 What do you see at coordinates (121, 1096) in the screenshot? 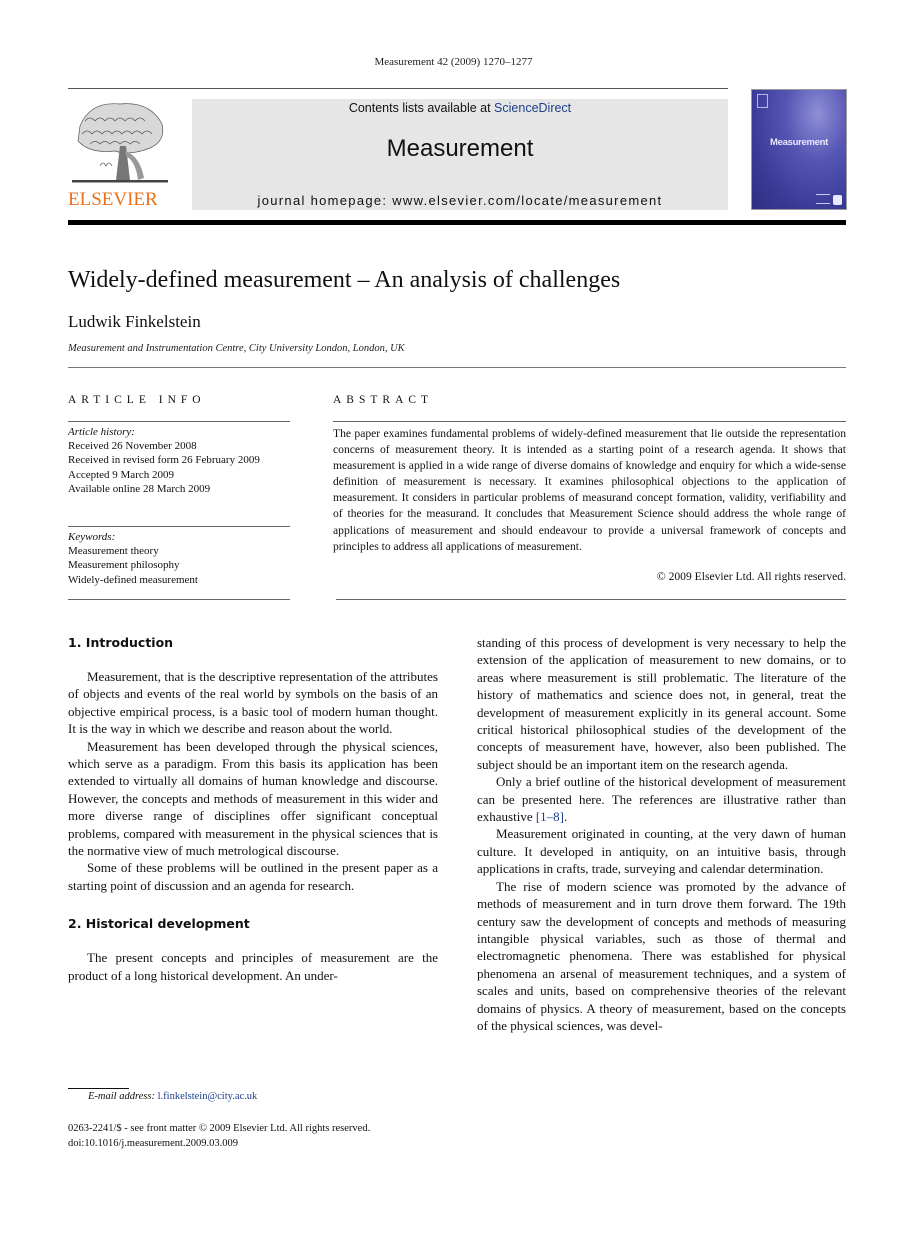
I see `email-label: E-mail address:` at bounding box center [121, 1096].